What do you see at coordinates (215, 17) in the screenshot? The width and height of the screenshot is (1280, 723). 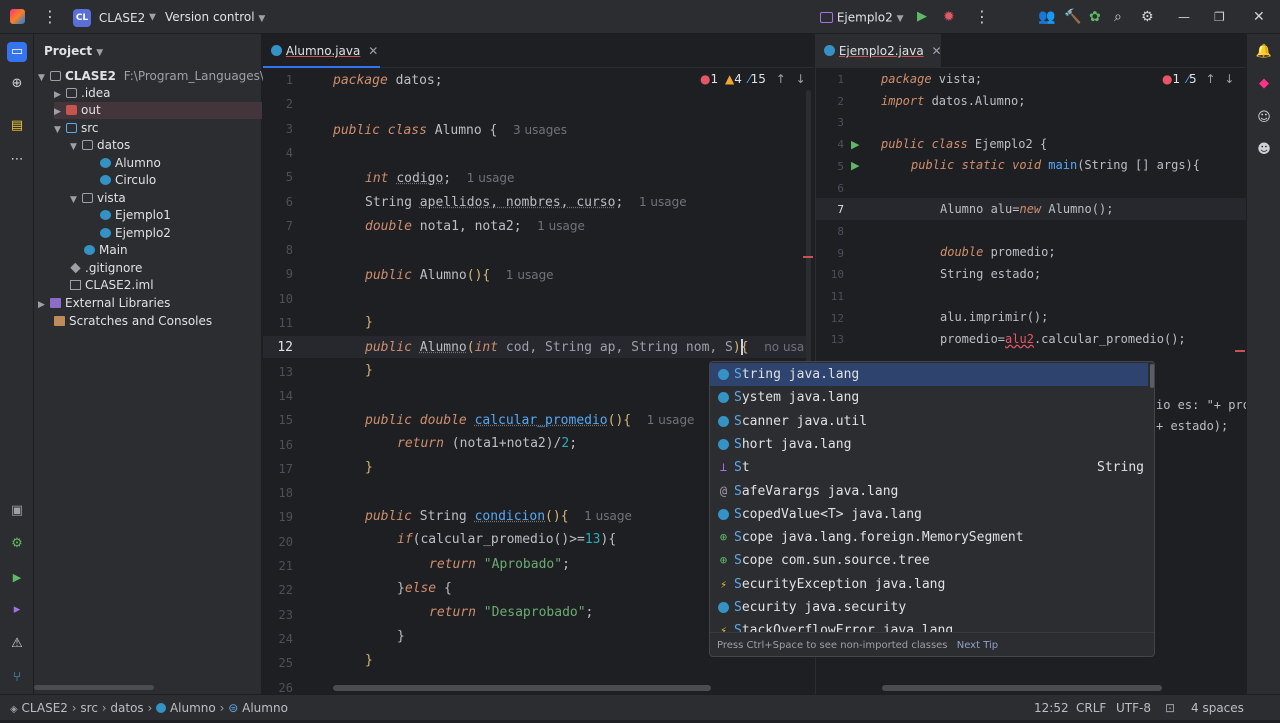 I see `vcs-menu: Version control ▼` at bounding box center [215, 17].